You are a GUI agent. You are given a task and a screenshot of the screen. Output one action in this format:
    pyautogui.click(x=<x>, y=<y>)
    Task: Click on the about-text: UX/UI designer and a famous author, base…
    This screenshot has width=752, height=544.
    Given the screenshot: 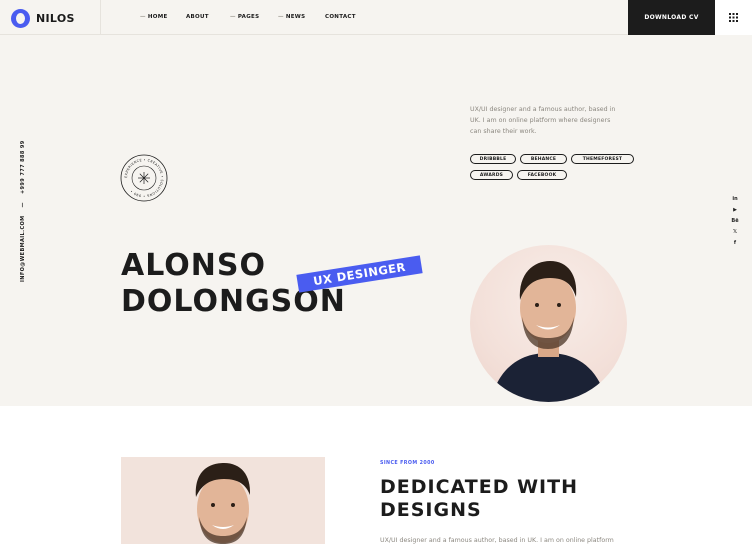 What is the action you would take?
    pyautogui.click(x=497, y=540)
    